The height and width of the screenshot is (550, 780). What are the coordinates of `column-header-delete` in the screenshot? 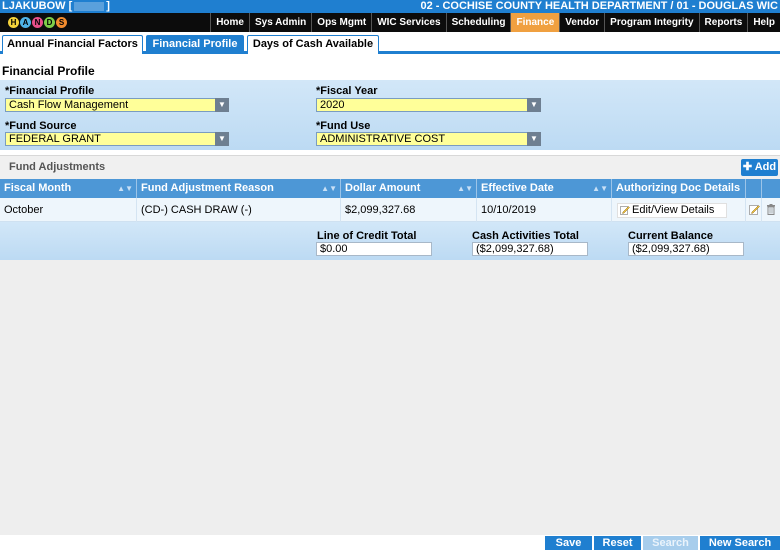 It's located at (771, 188).